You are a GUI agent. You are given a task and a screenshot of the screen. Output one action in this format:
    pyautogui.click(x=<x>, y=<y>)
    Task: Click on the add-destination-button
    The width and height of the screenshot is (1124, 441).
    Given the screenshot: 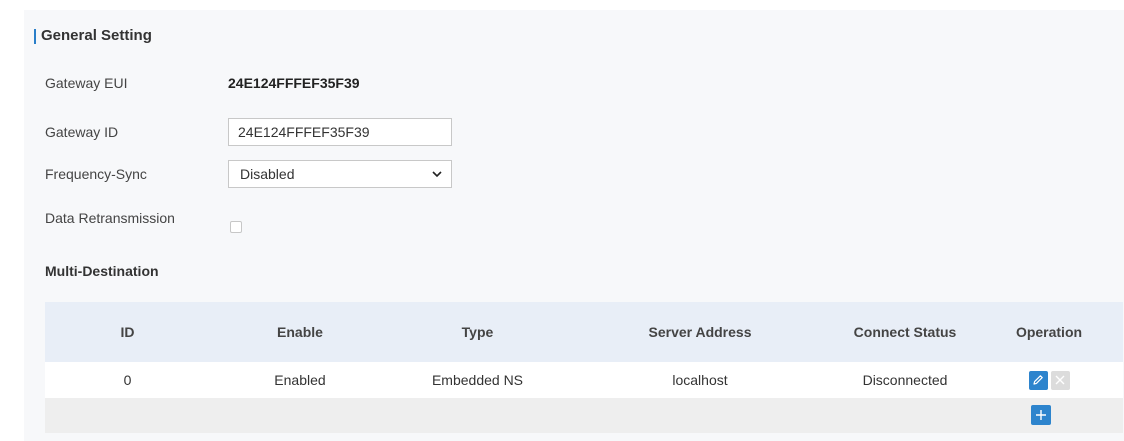 What is the action you would take?
    pyautogui.click(x=1041, y=415)
    